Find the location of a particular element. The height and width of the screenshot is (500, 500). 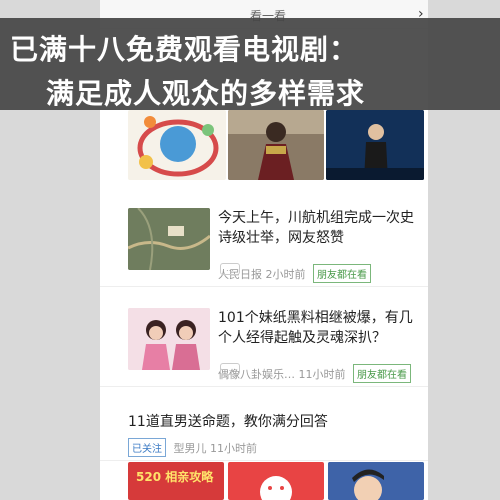

source: 型男儿 is located at coordinates (190, 448).